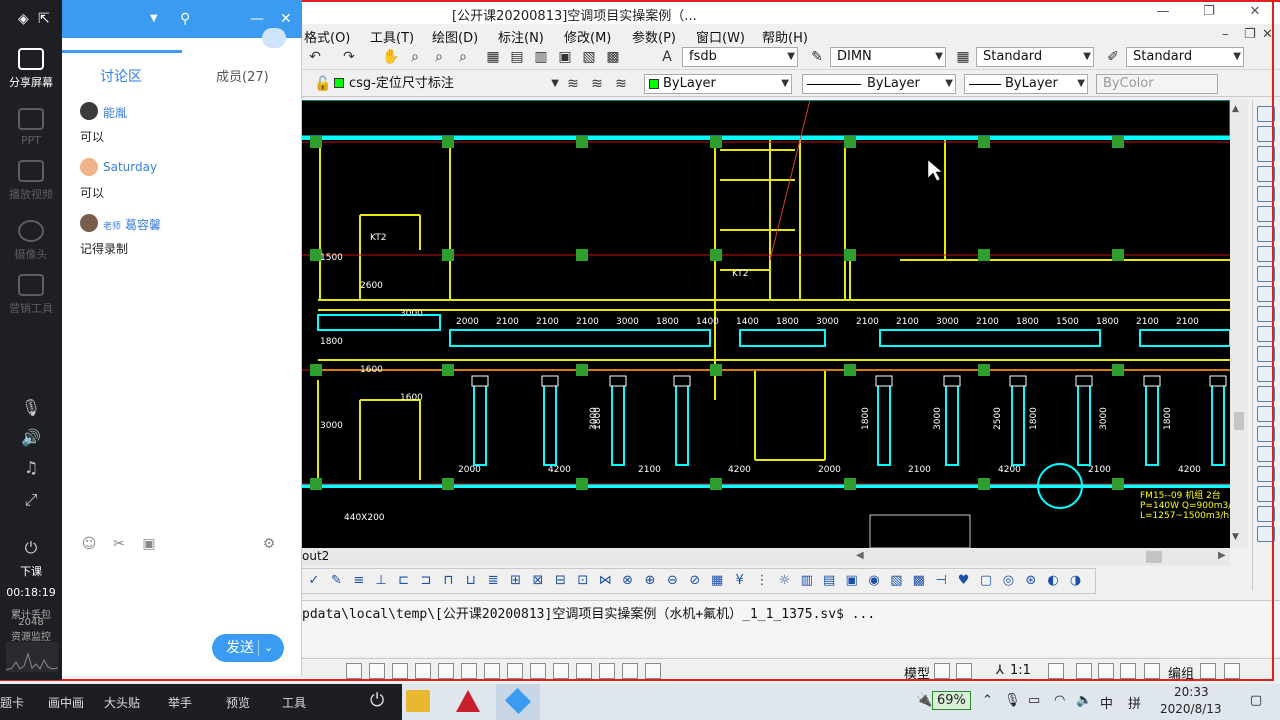 This screenshot has width=1280, height=720. What do you see at coordinates (31, 295) in the screenshot?
I see `marketing-tools-button: 营销工具` at bounding box center [31, 295].